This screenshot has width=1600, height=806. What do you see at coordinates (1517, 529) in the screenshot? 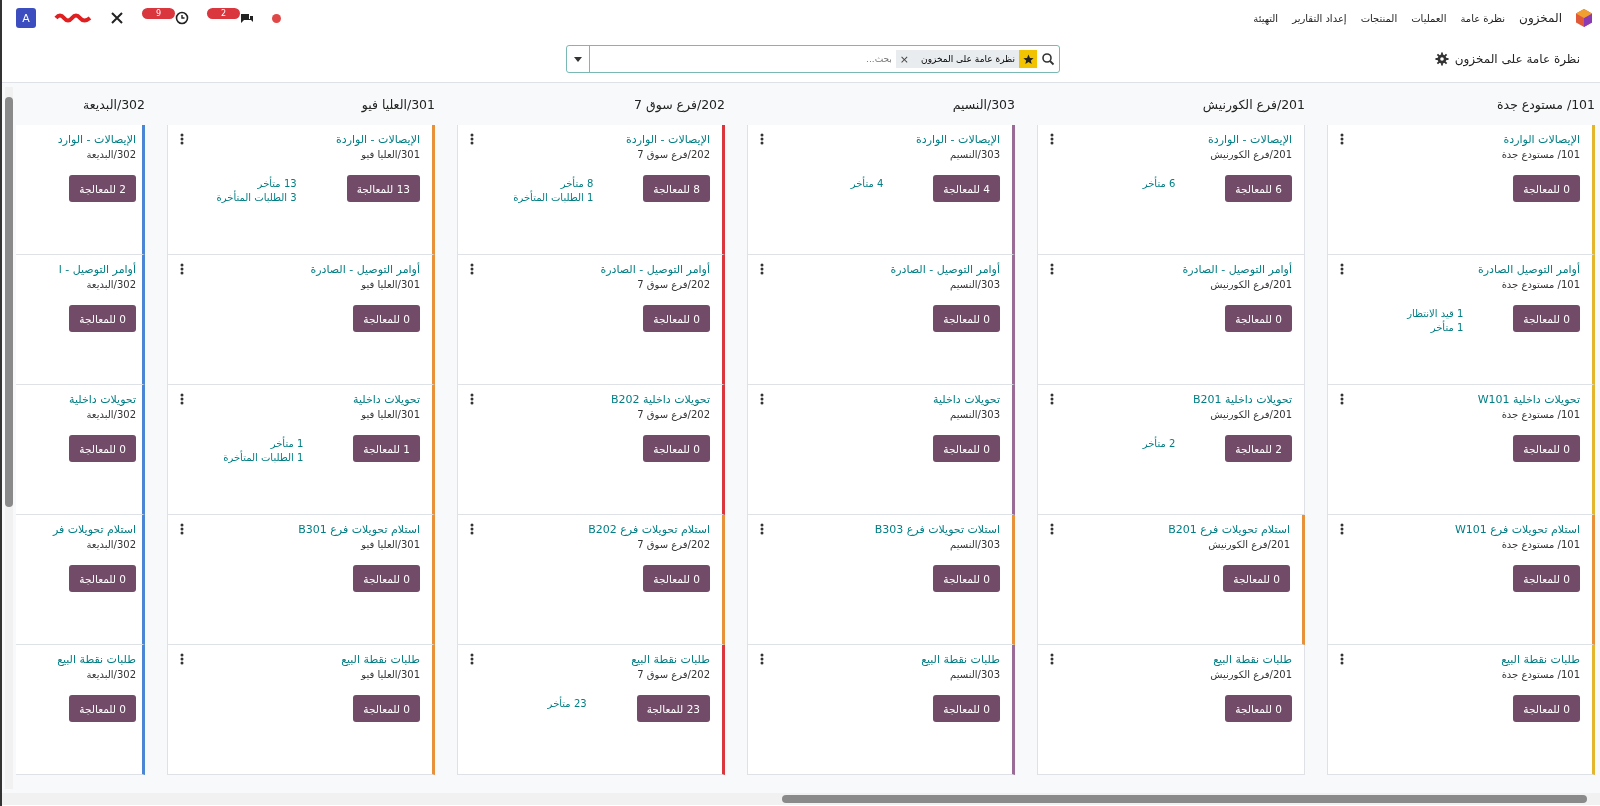
I see `operation-title: استلام تحويلات فرع W101` at bounding box center [1517, 529].